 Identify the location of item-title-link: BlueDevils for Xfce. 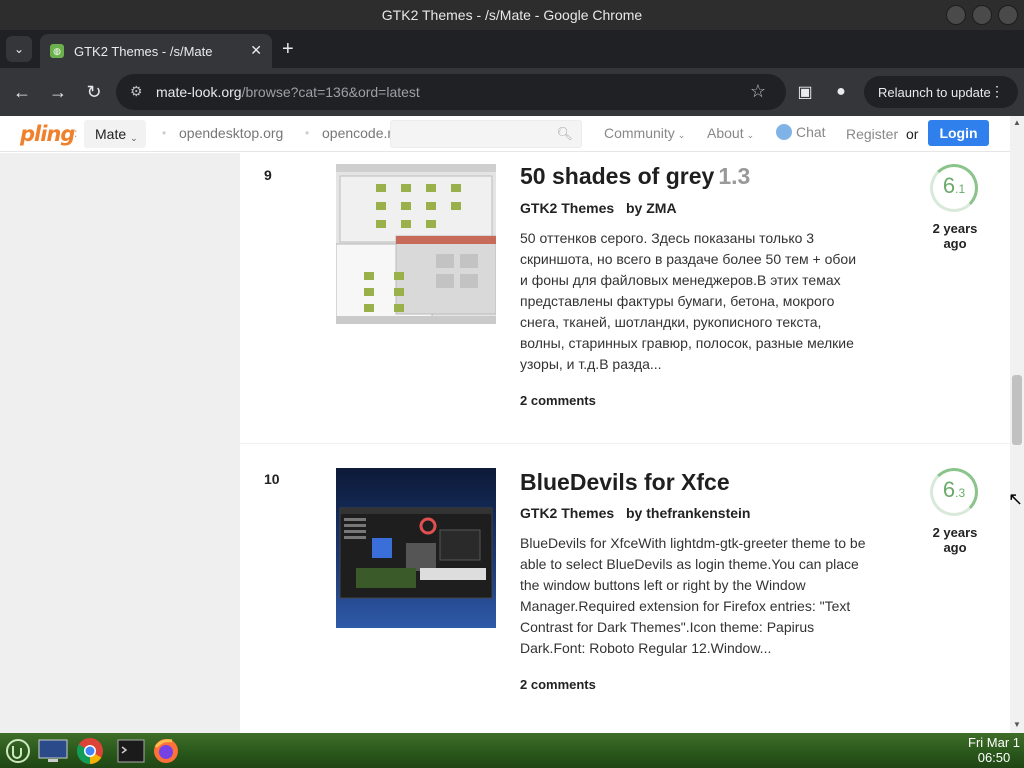
(625, 482).